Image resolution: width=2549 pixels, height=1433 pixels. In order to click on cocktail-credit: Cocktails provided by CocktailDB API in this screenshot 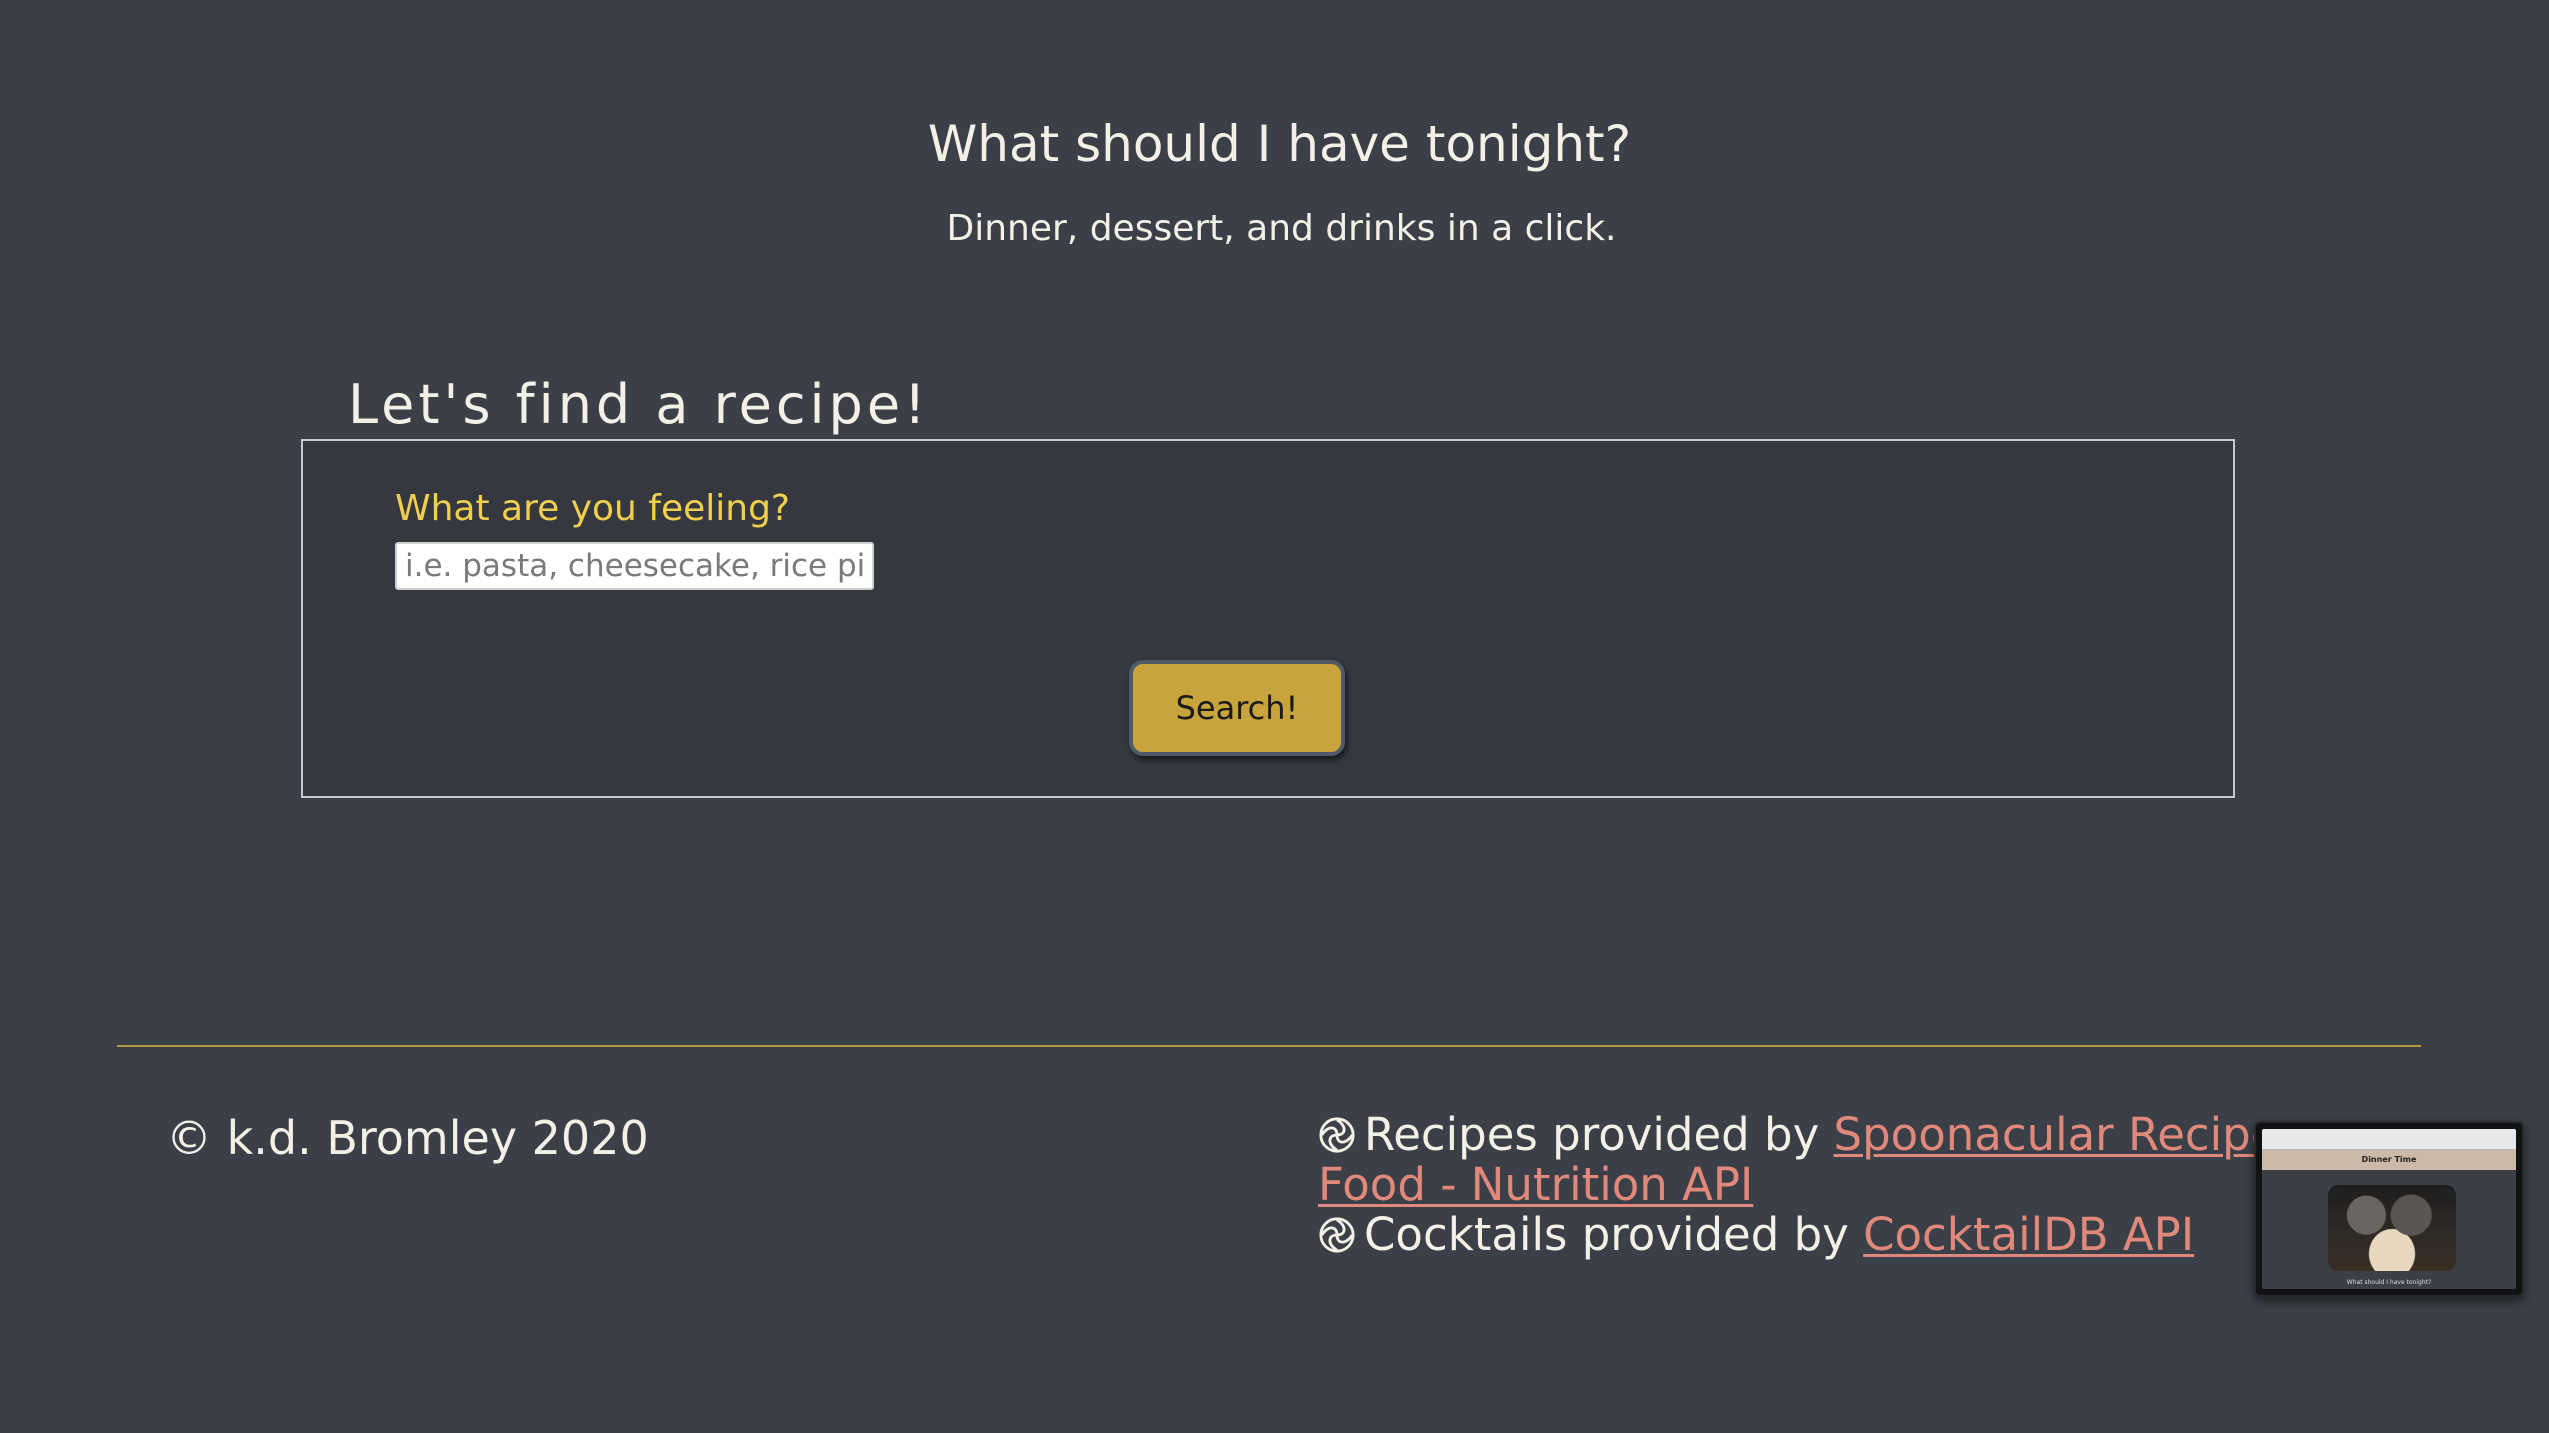, I will do `click(1823, 1235)`.